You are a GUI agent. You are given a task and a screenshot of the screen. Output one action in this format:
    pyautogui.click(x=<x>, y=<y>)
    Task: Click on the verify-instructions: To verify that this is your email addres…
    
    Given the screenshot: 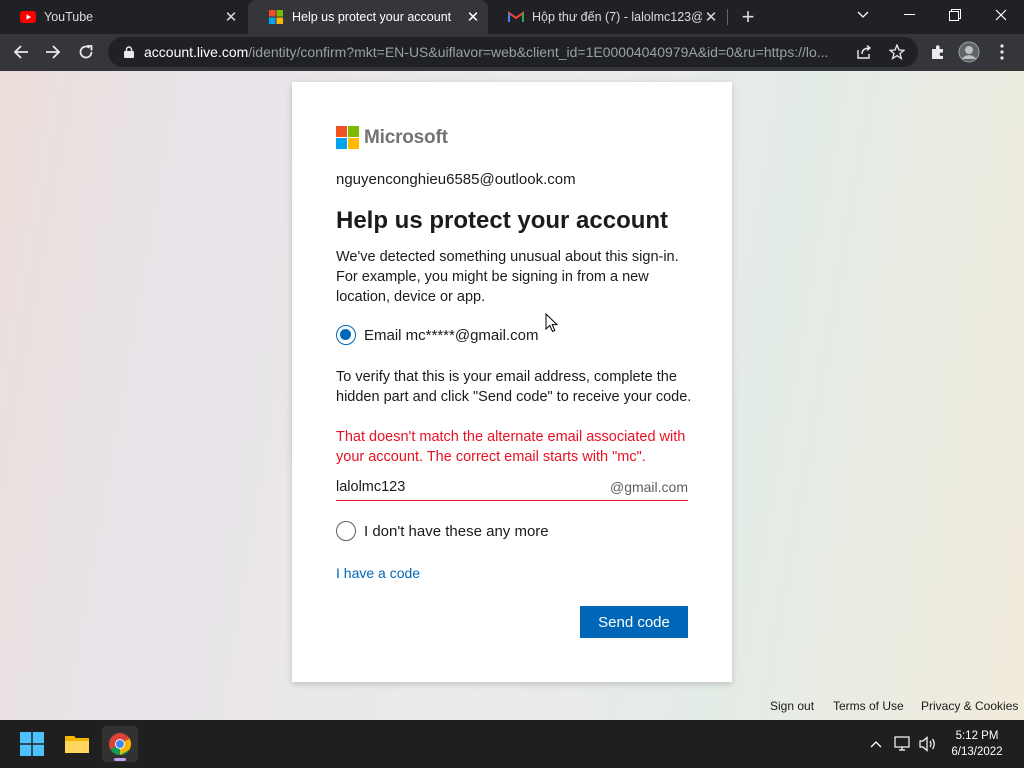 What is the action you would take?
    pyautogui.click(x=514, y=387)
    